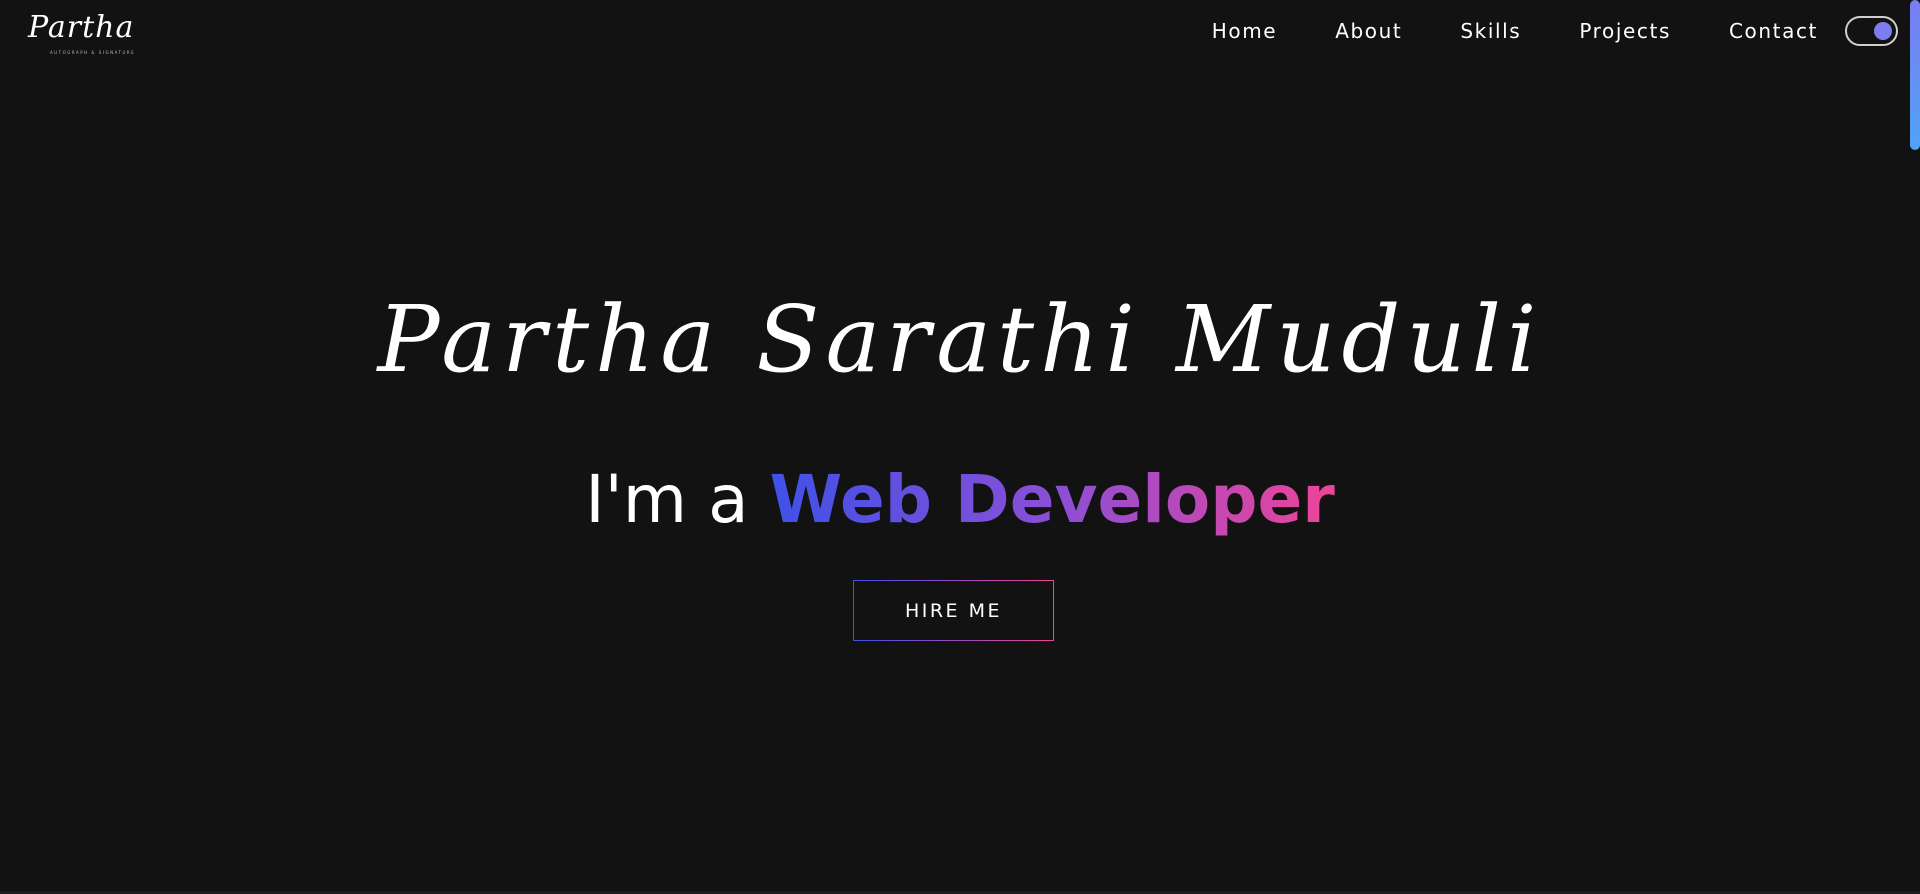 This screenshot has height=894, width=1920. What do you see at coordinates (1625, 31) in the screenshot?
I see `nav-projects: Projects` at bounding box center [1625, 31].